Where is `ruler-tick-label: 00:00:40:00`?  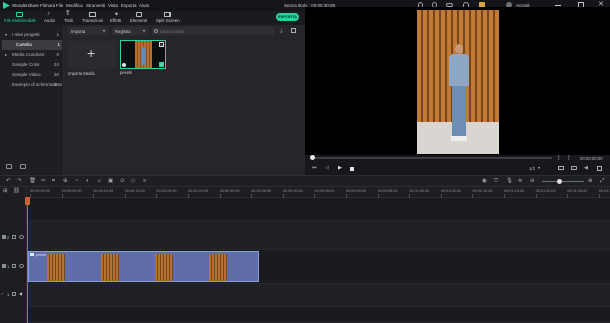
ruler-tick-label: 00:00:40:00 is located at coordinates (292, 191).